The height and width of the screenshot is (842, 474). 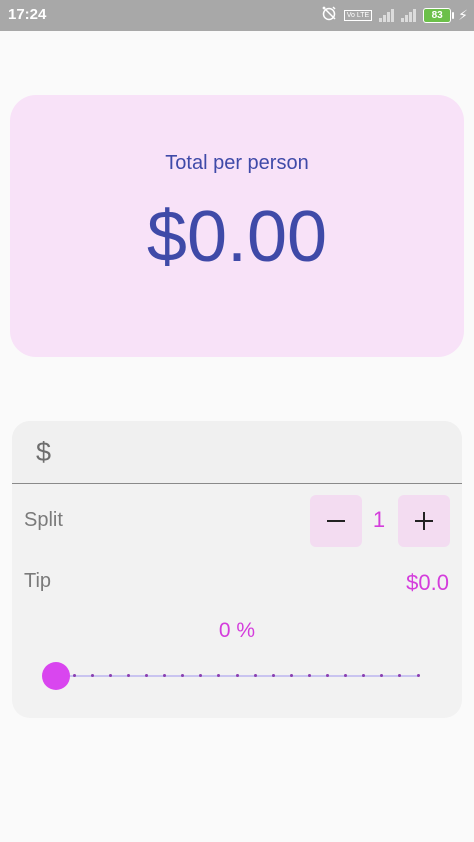 I want to click on tip-slider, so click(x=237, y=676).